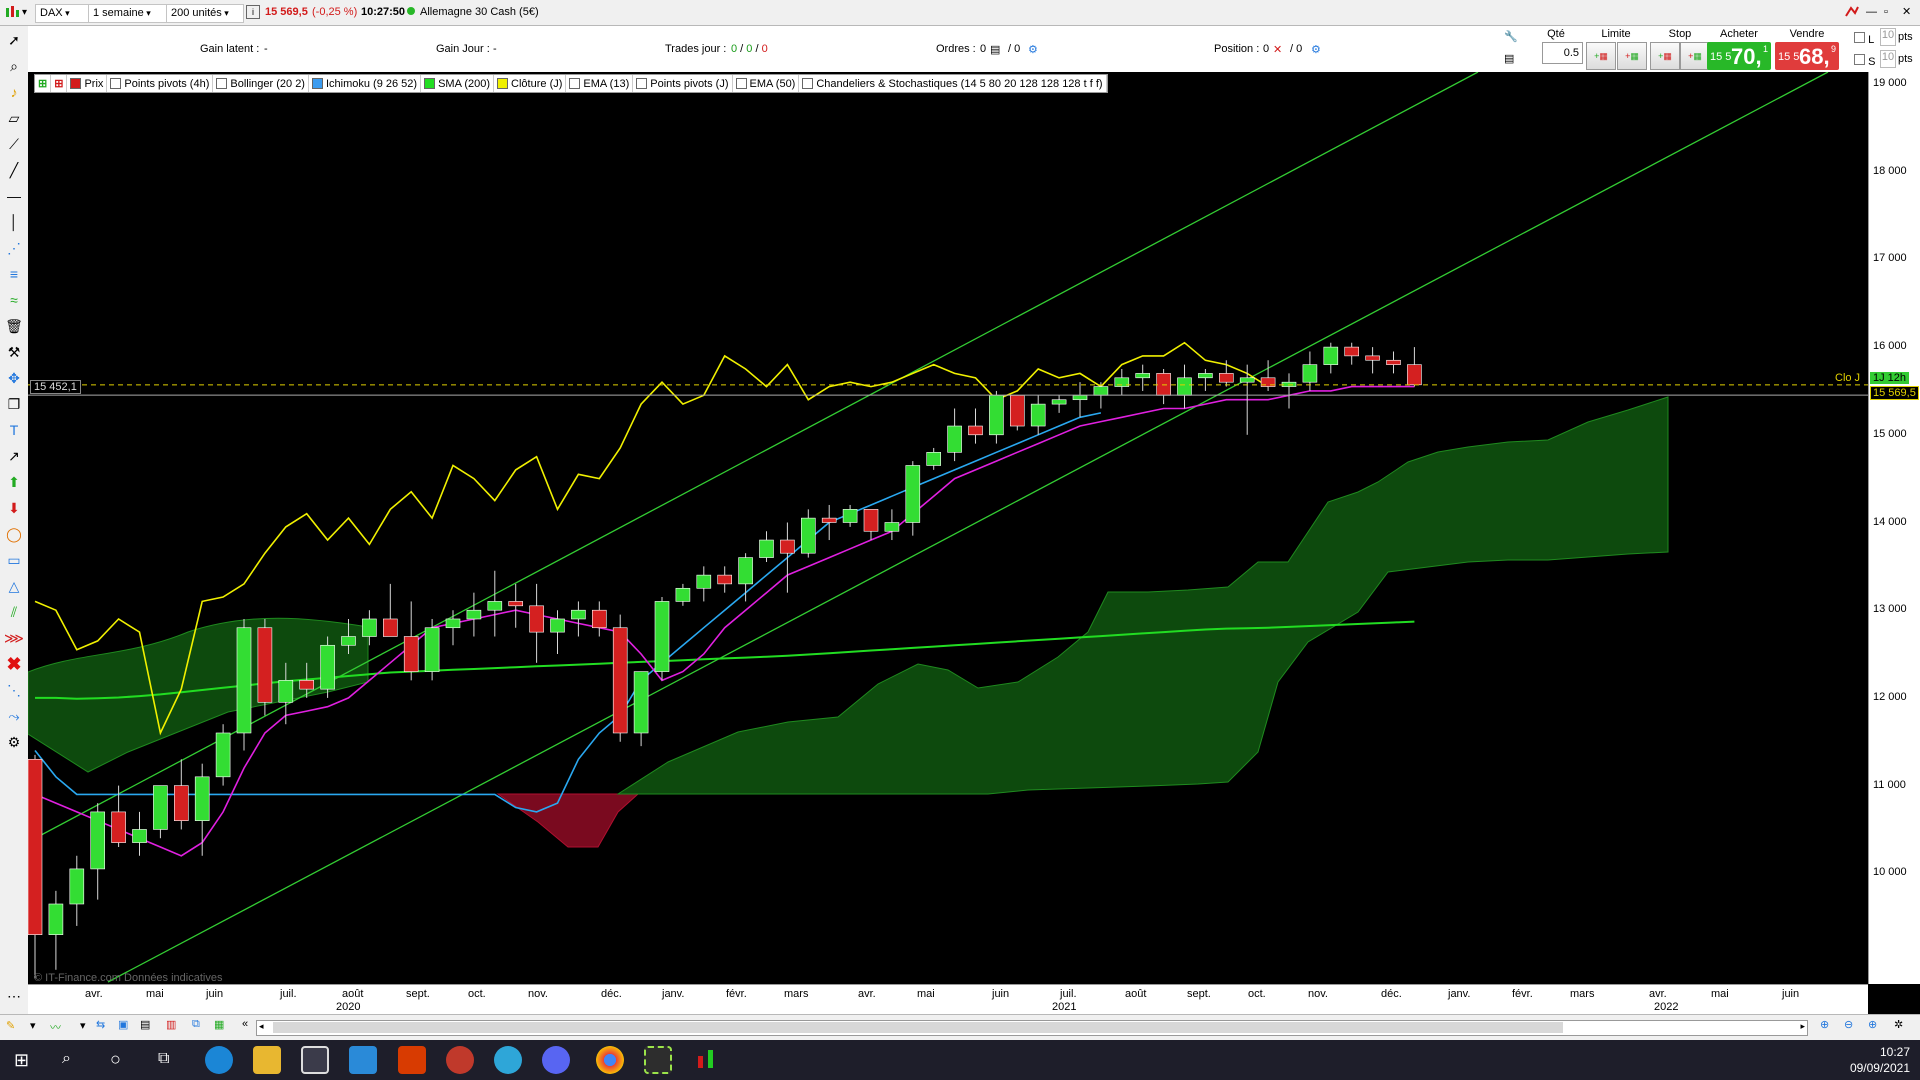 Image resolution: width=1920 pixels, height=1080 pixels. Describe the element at coordinates (14, 66) in the screenshot. I see `zoom-icon: ⌕` at that location.